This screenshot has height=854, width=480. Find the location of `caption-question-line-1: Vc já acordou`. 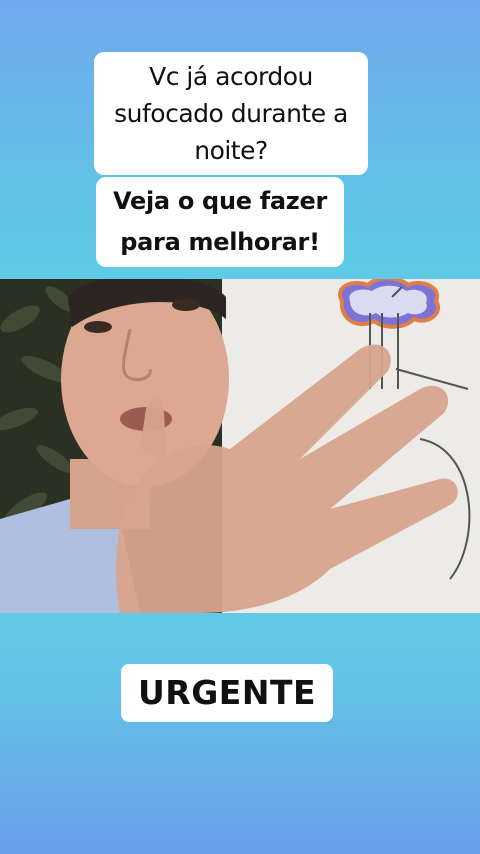

caption-question-line-1: Vc já acordou is located at coordinates (231, 76).